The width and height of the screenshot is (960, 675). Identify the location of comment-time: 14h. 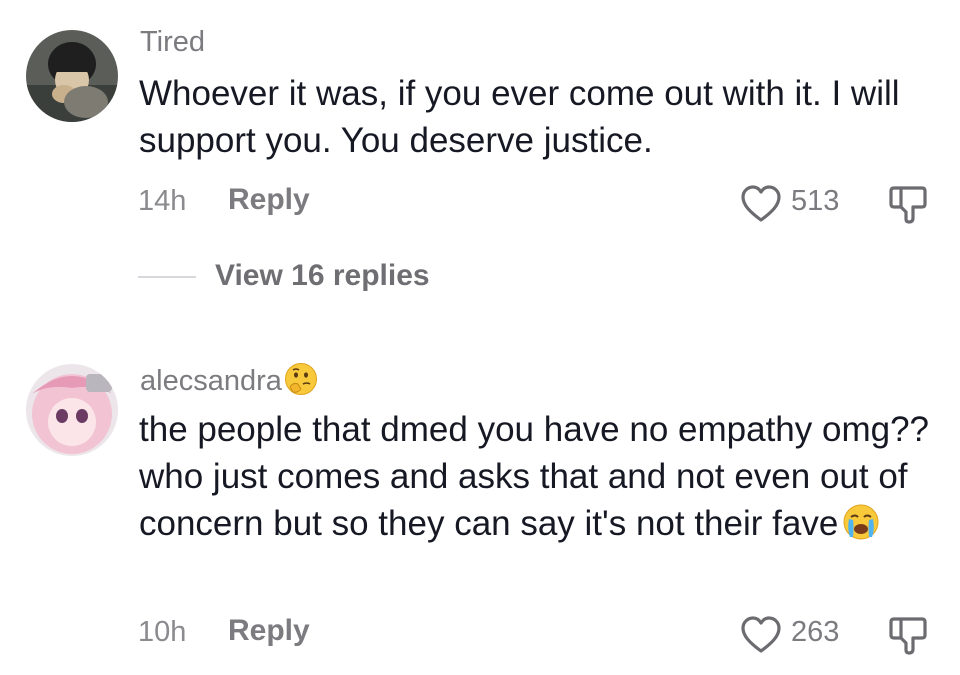
(162, 201).